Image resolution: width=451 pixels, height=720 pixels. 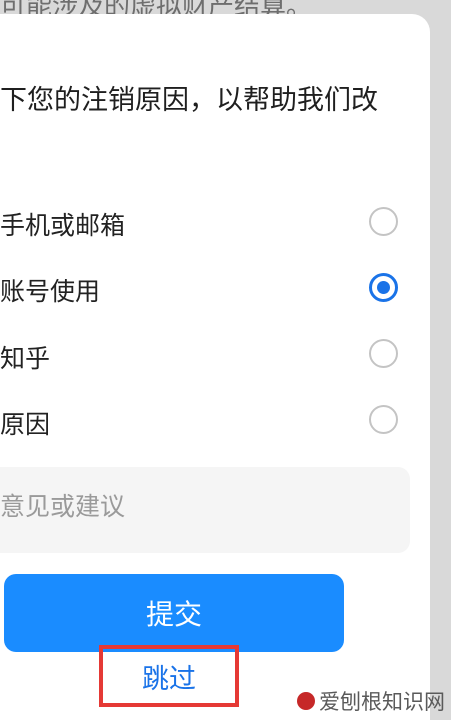 What do you see at coordinates (382, 702) in the screenshot?
I see `watermark-text: 爱刨根知识网` at bounding box center [382, 702].